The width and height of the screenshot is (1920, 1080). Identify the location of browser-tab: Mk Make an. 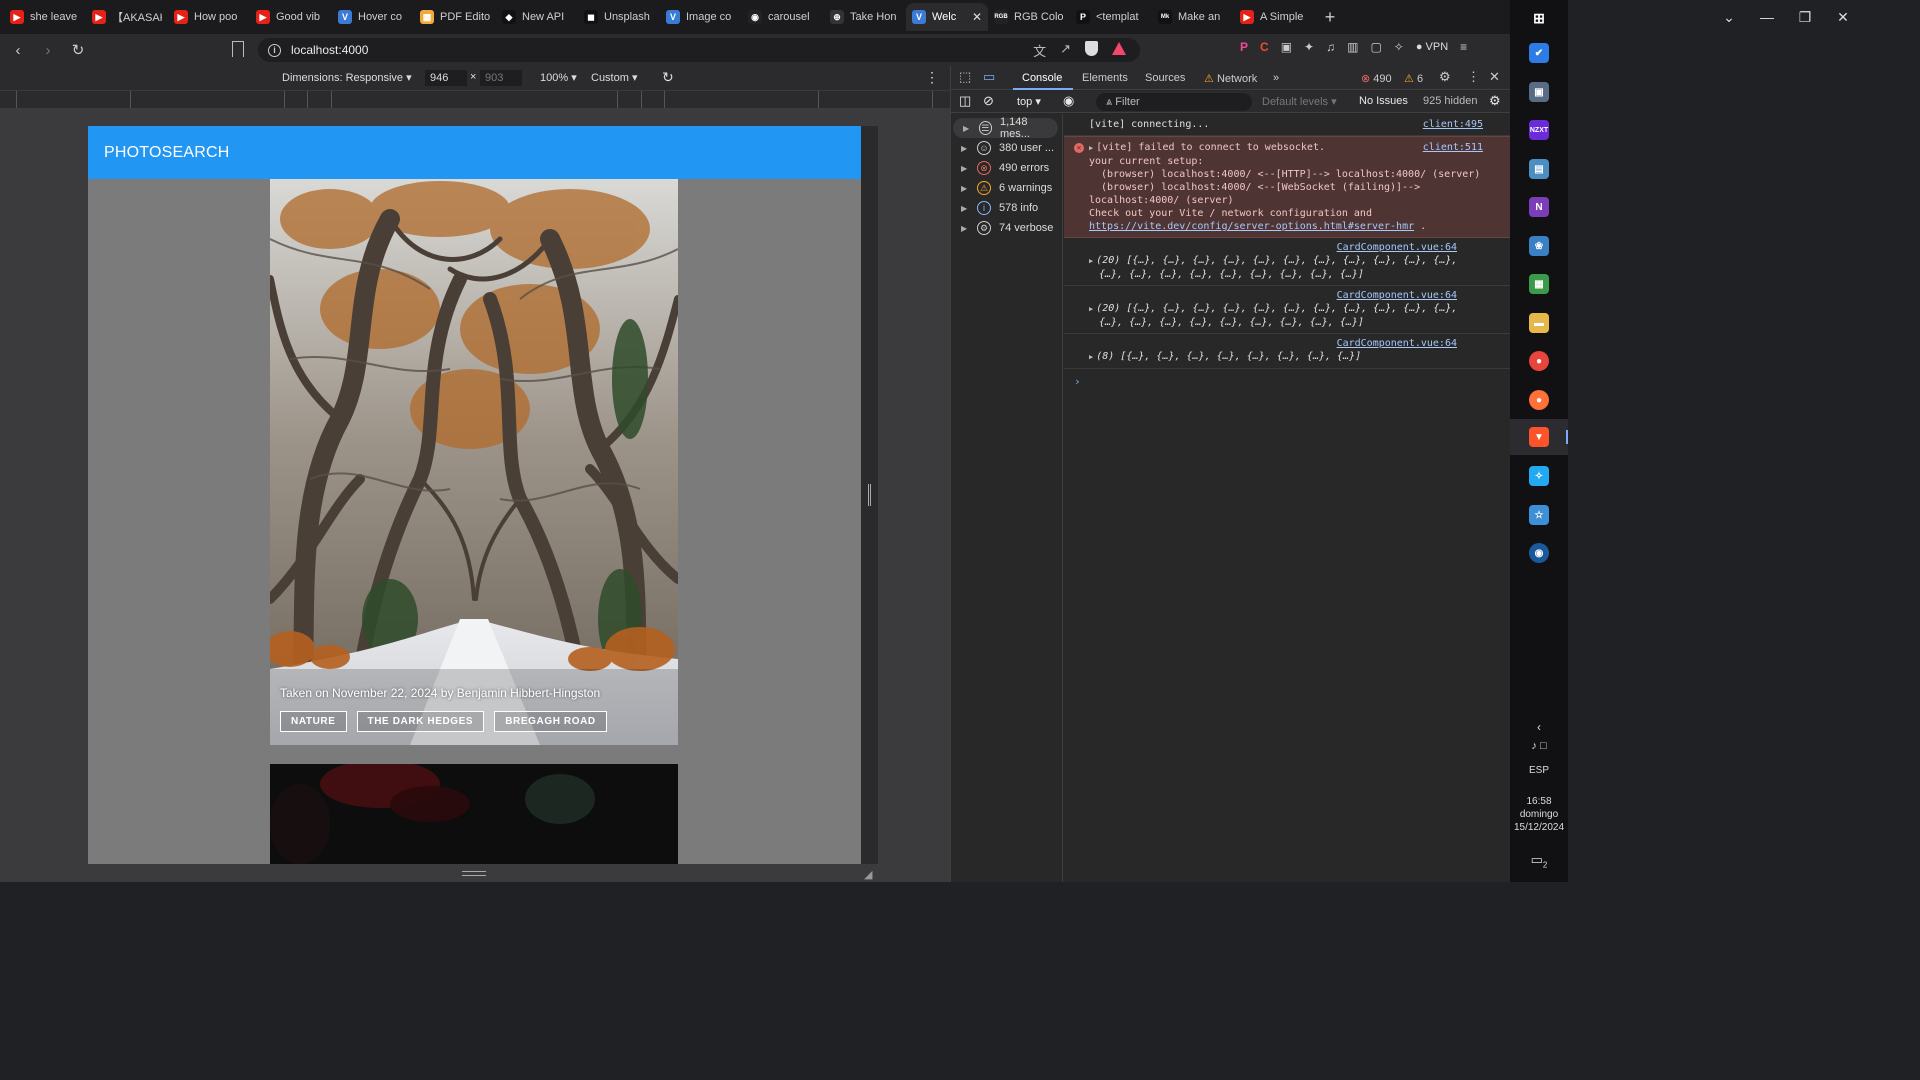
(1193, 17).